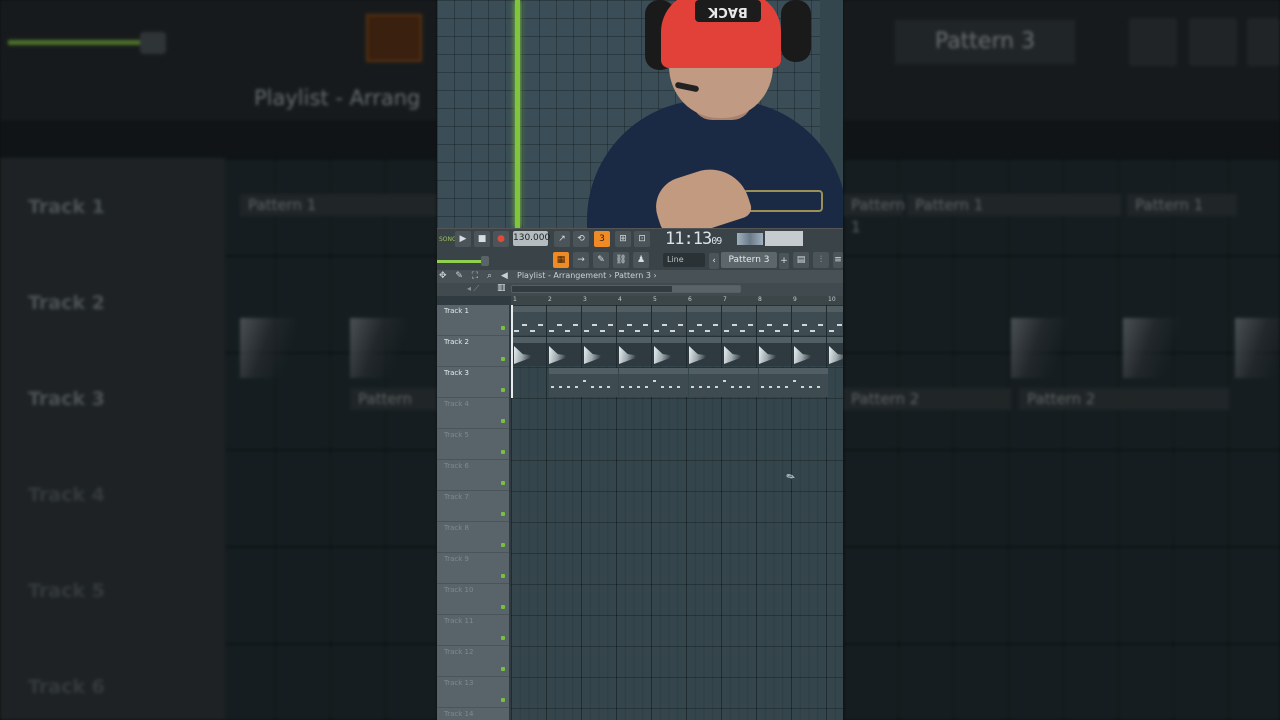  What do you see at coordinates (456, 559) in the screenshot?
I see `track-label: Track 9` at bounding box center [456, 559].